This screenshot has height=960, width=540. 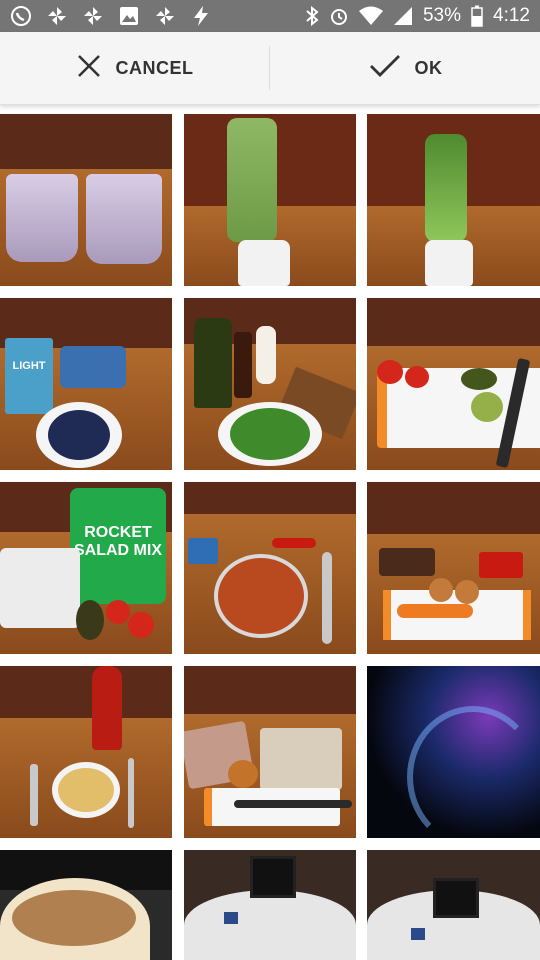 What do you see at coordinates (86, 568) in the screenshot?
I see `photo-eggs-rocket-salad: ROCKET SALAD MIX` at bounding box center [86, 568].